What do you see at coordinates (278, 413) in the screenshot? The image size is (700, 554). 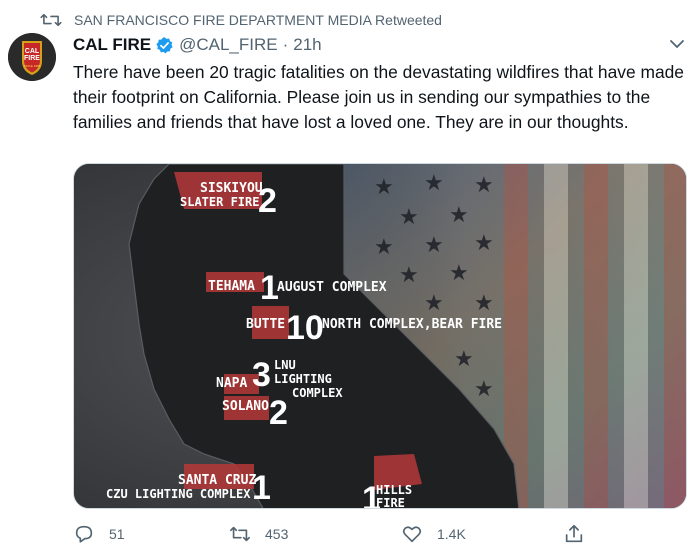 I see `map-count-solano: 2` at bounding box center [278, 413].